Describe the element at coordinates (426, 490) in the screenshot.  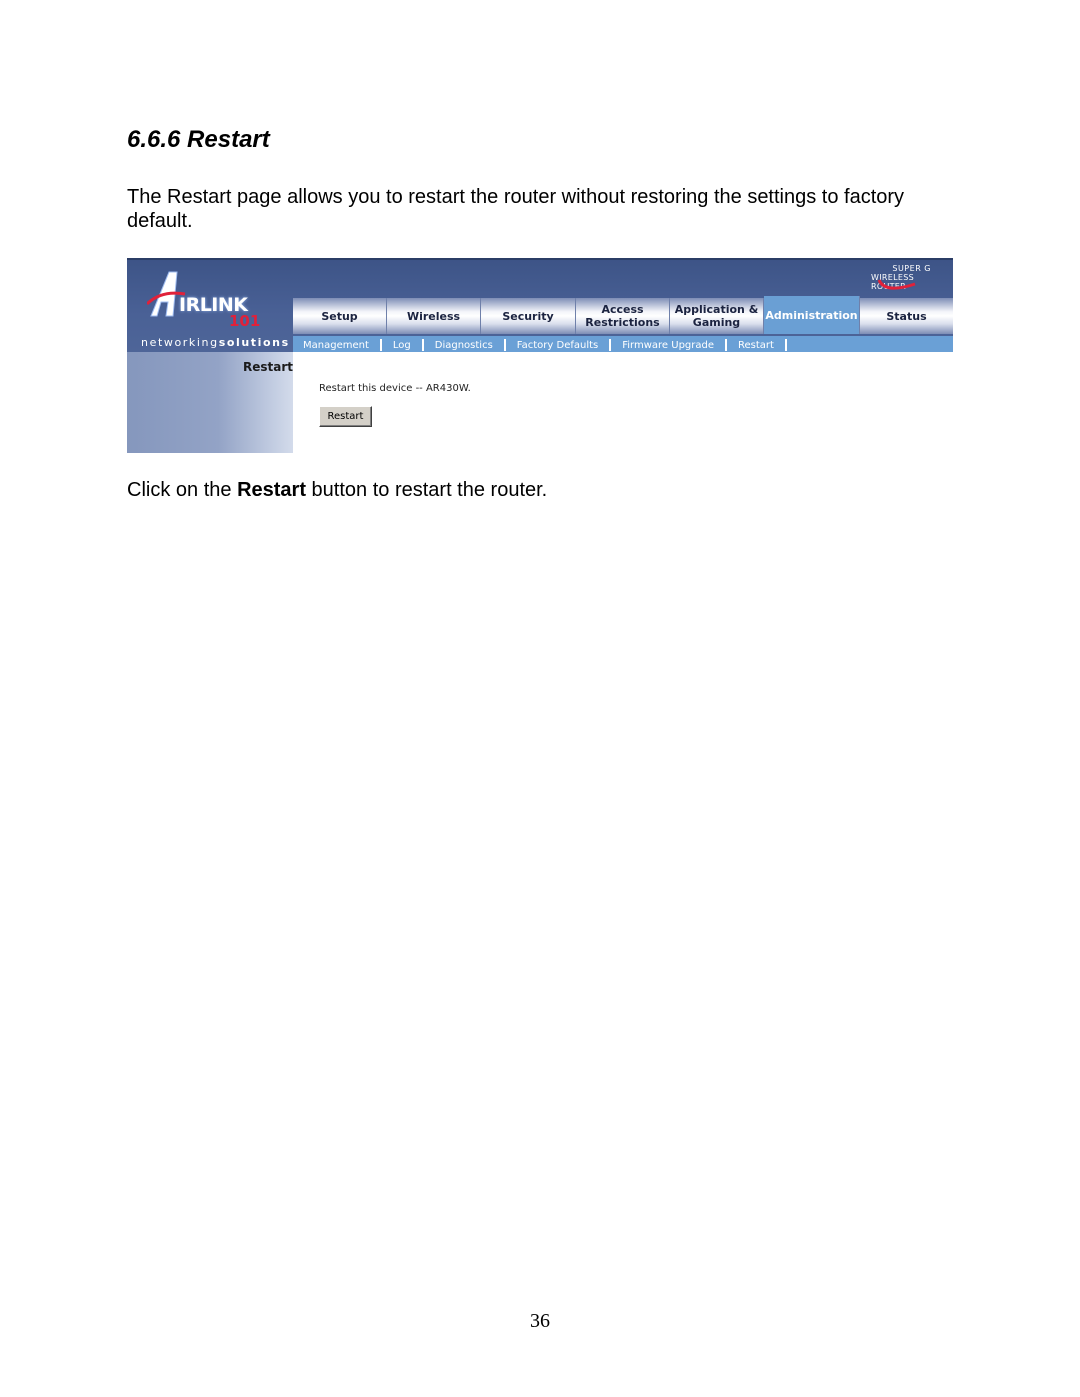
I see `instruction-suffix: button to restart the router.` at that location.